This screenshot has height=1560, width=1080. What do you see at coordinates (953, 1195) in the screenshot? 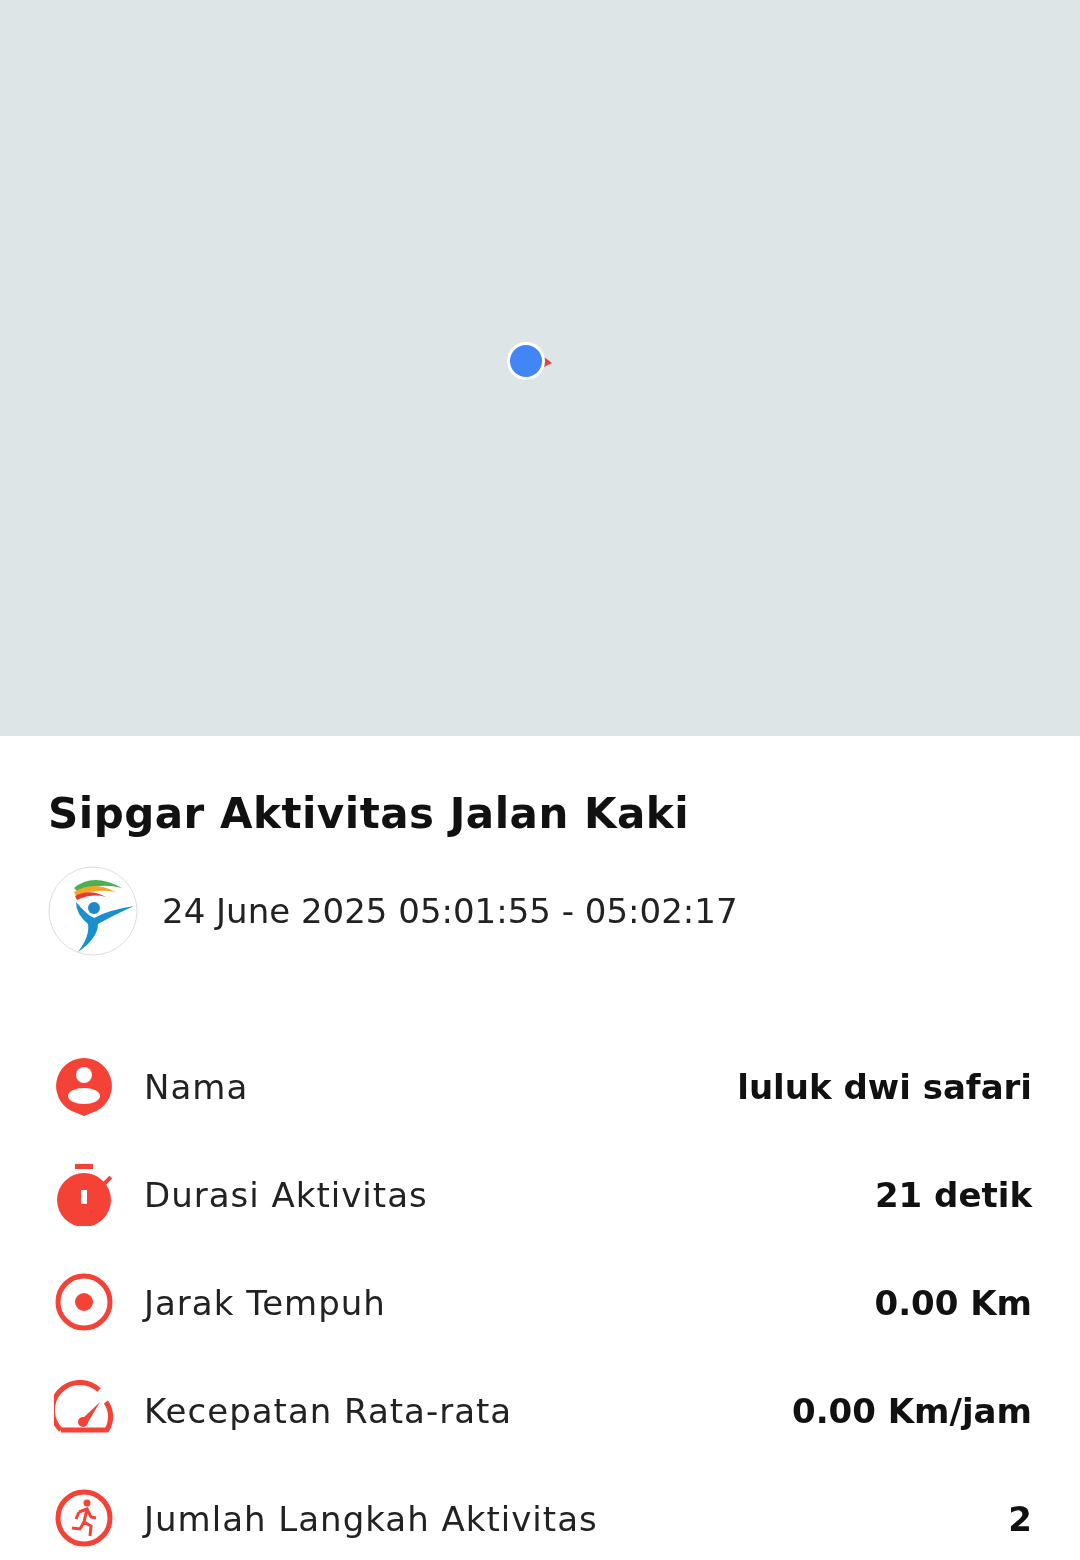
I see `stat-value: 21 detik` at bounding box center [953, 1195].